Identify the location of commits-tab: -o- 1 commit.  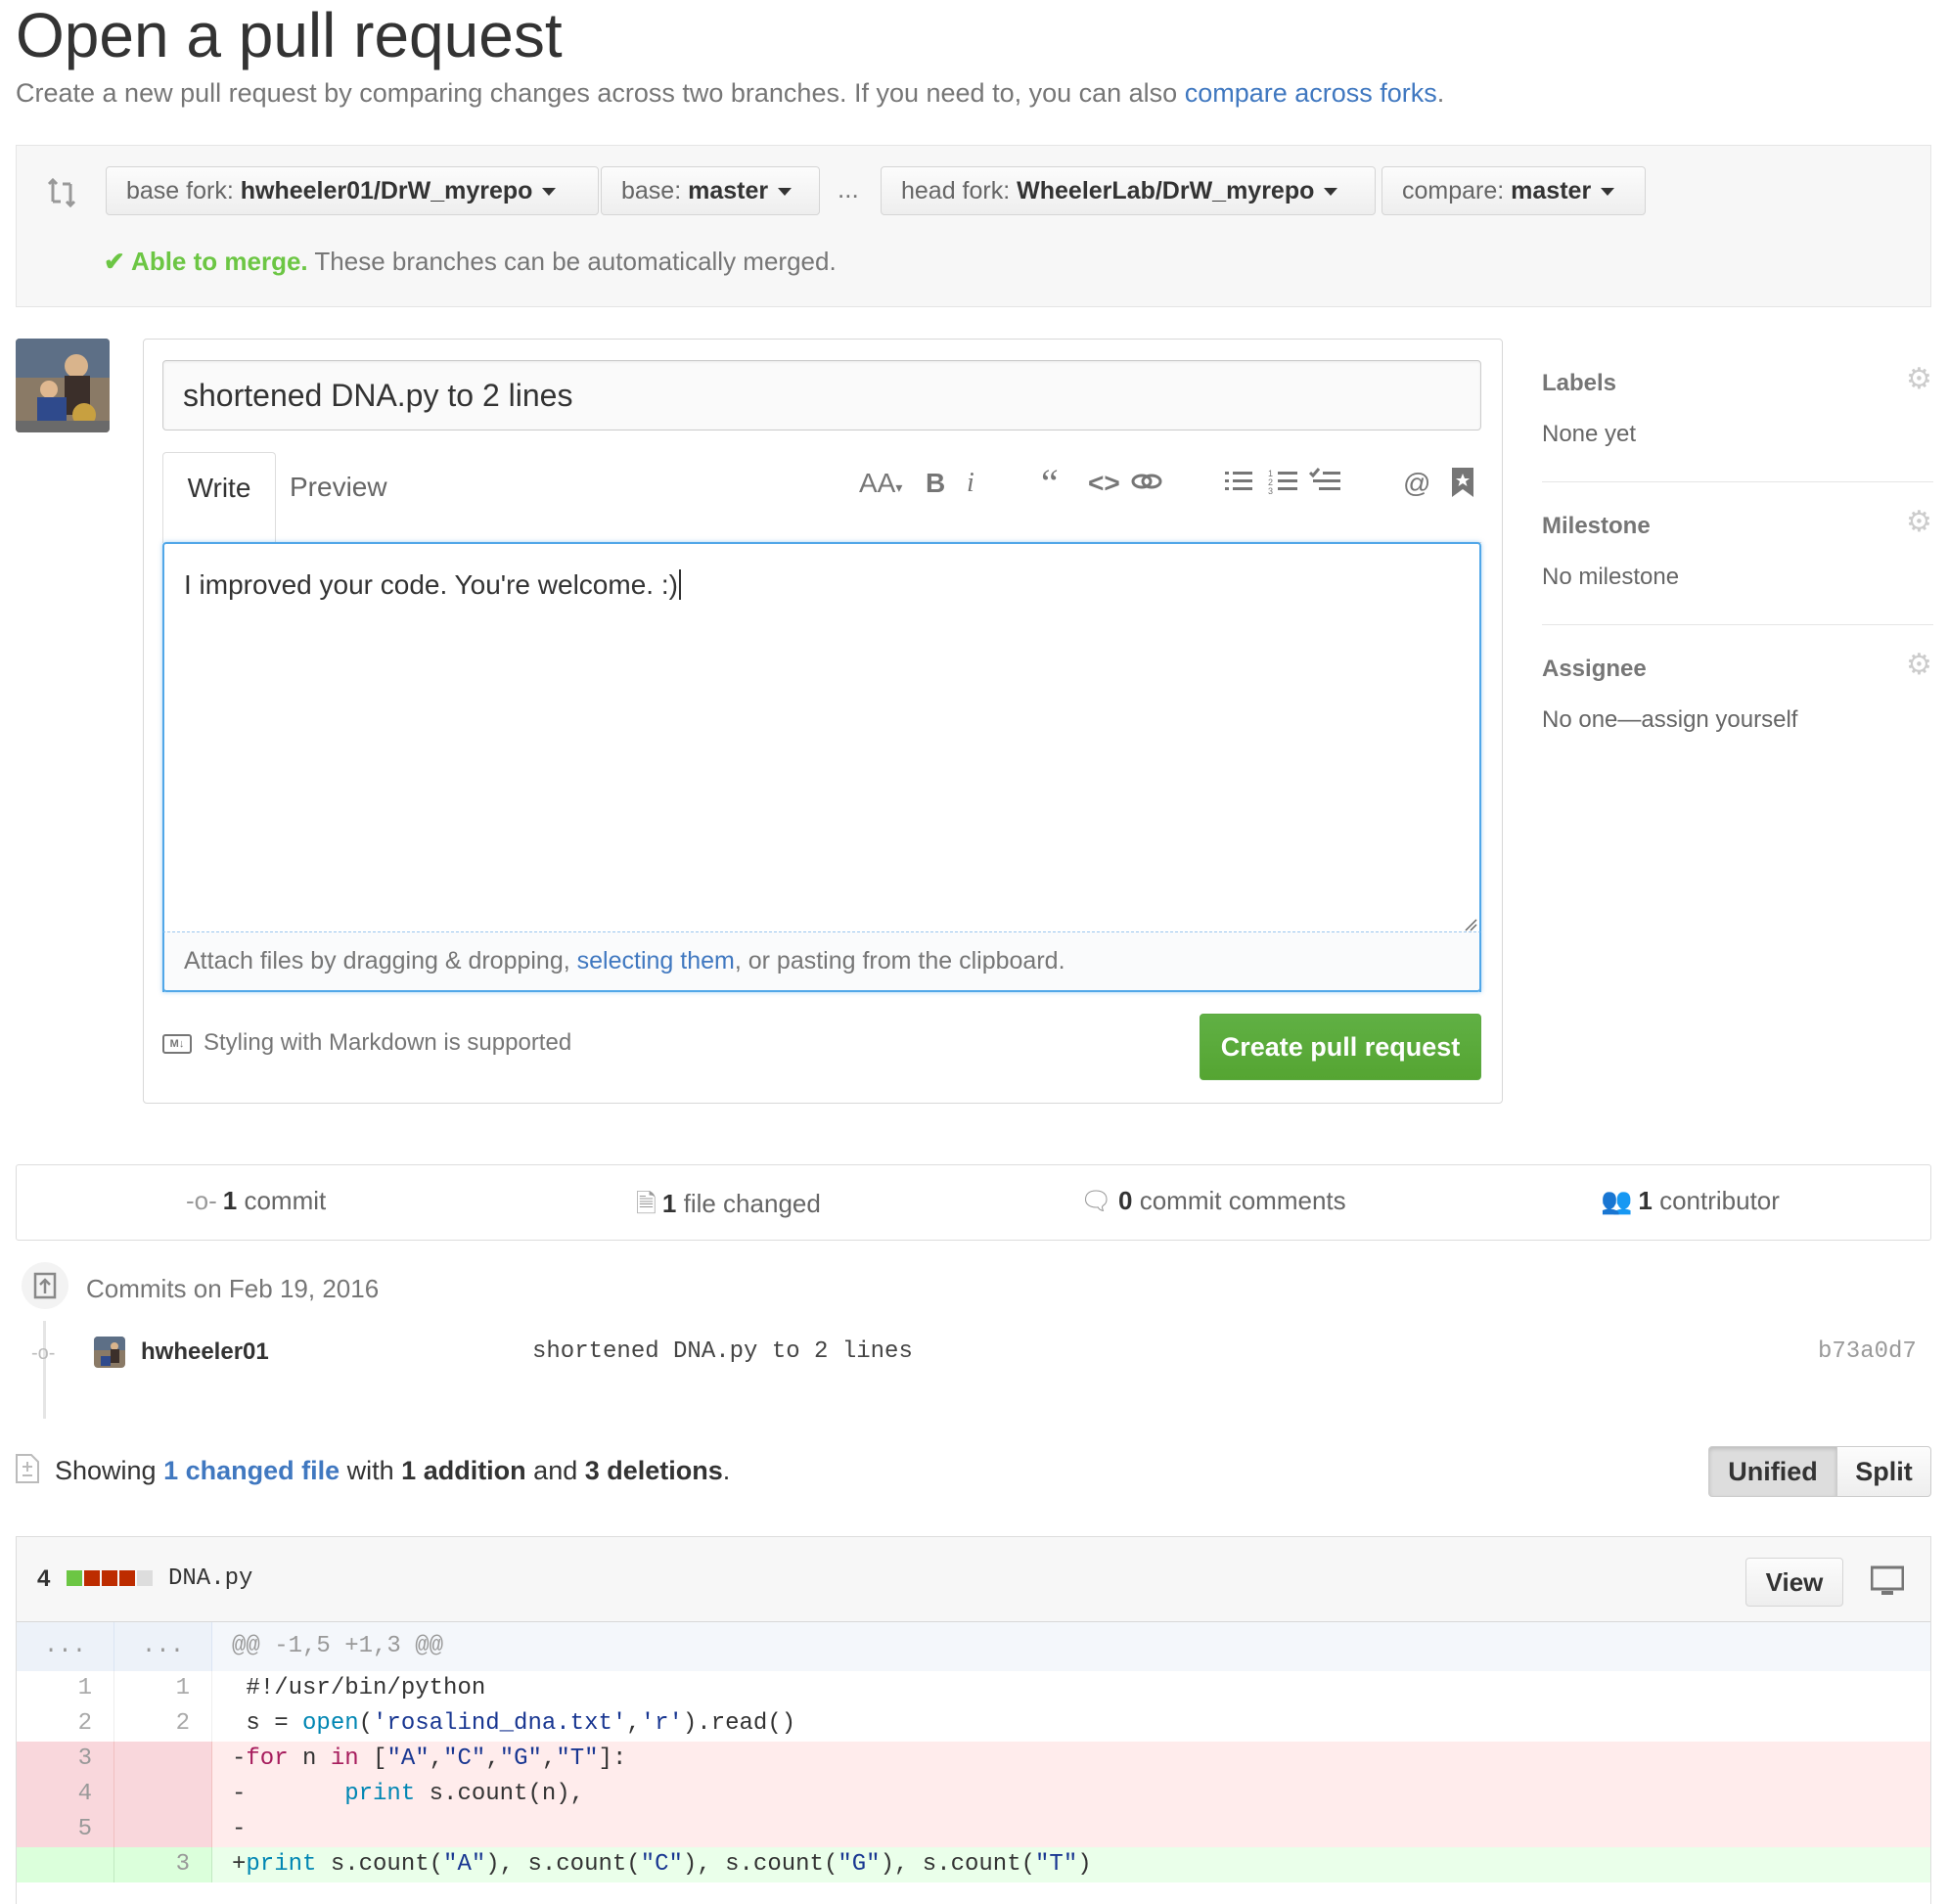
(256, 1201).